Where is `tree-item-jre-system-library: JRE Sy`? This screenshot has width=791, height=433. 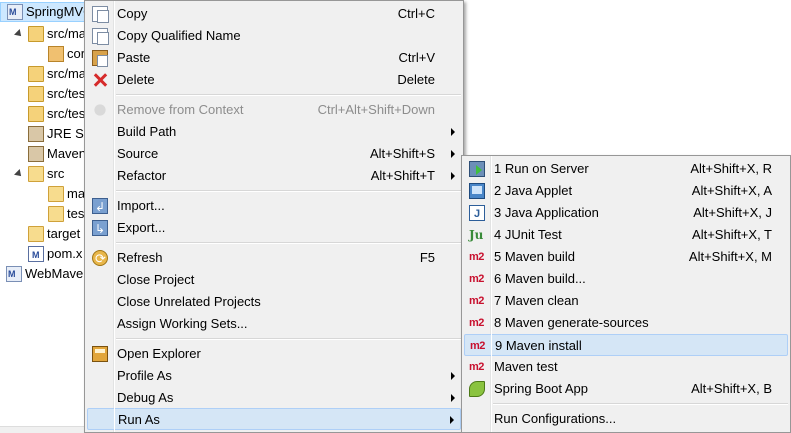 tree-item-jre-system-library: JRE Sy is located at coordinates (52, 134).